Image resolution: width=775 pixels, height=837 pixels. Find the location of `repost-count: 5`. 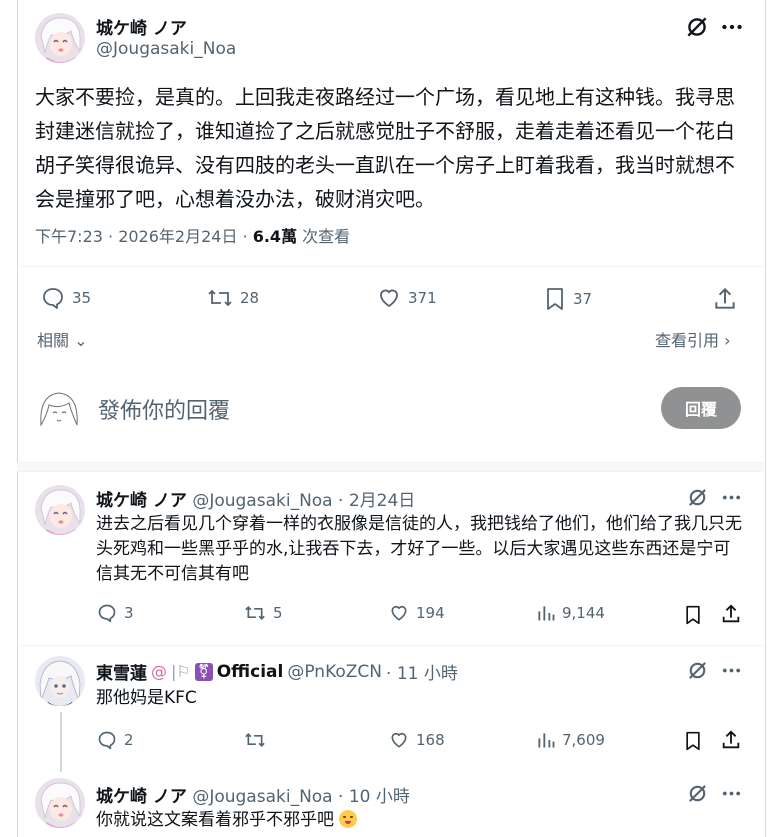

repost-count: 5 is located at coordinates (278, 613).